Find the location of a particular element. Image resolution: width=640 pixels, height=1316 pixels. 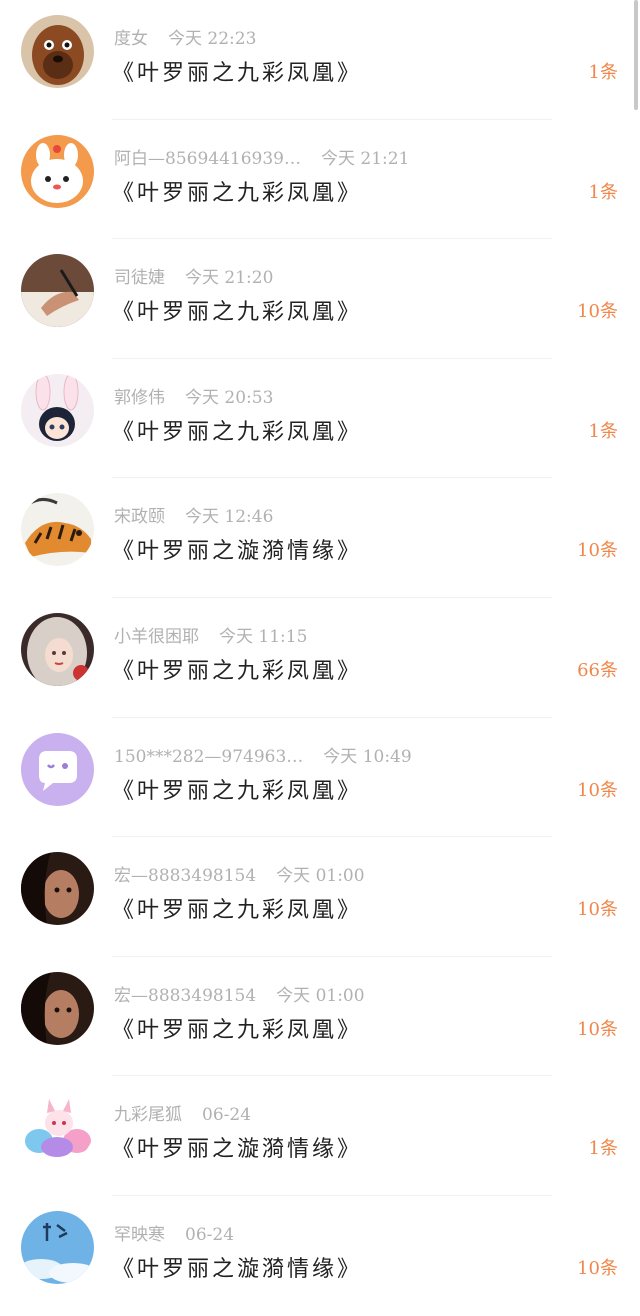

chat-bubble-avatar is located at coordinates (57, 769).